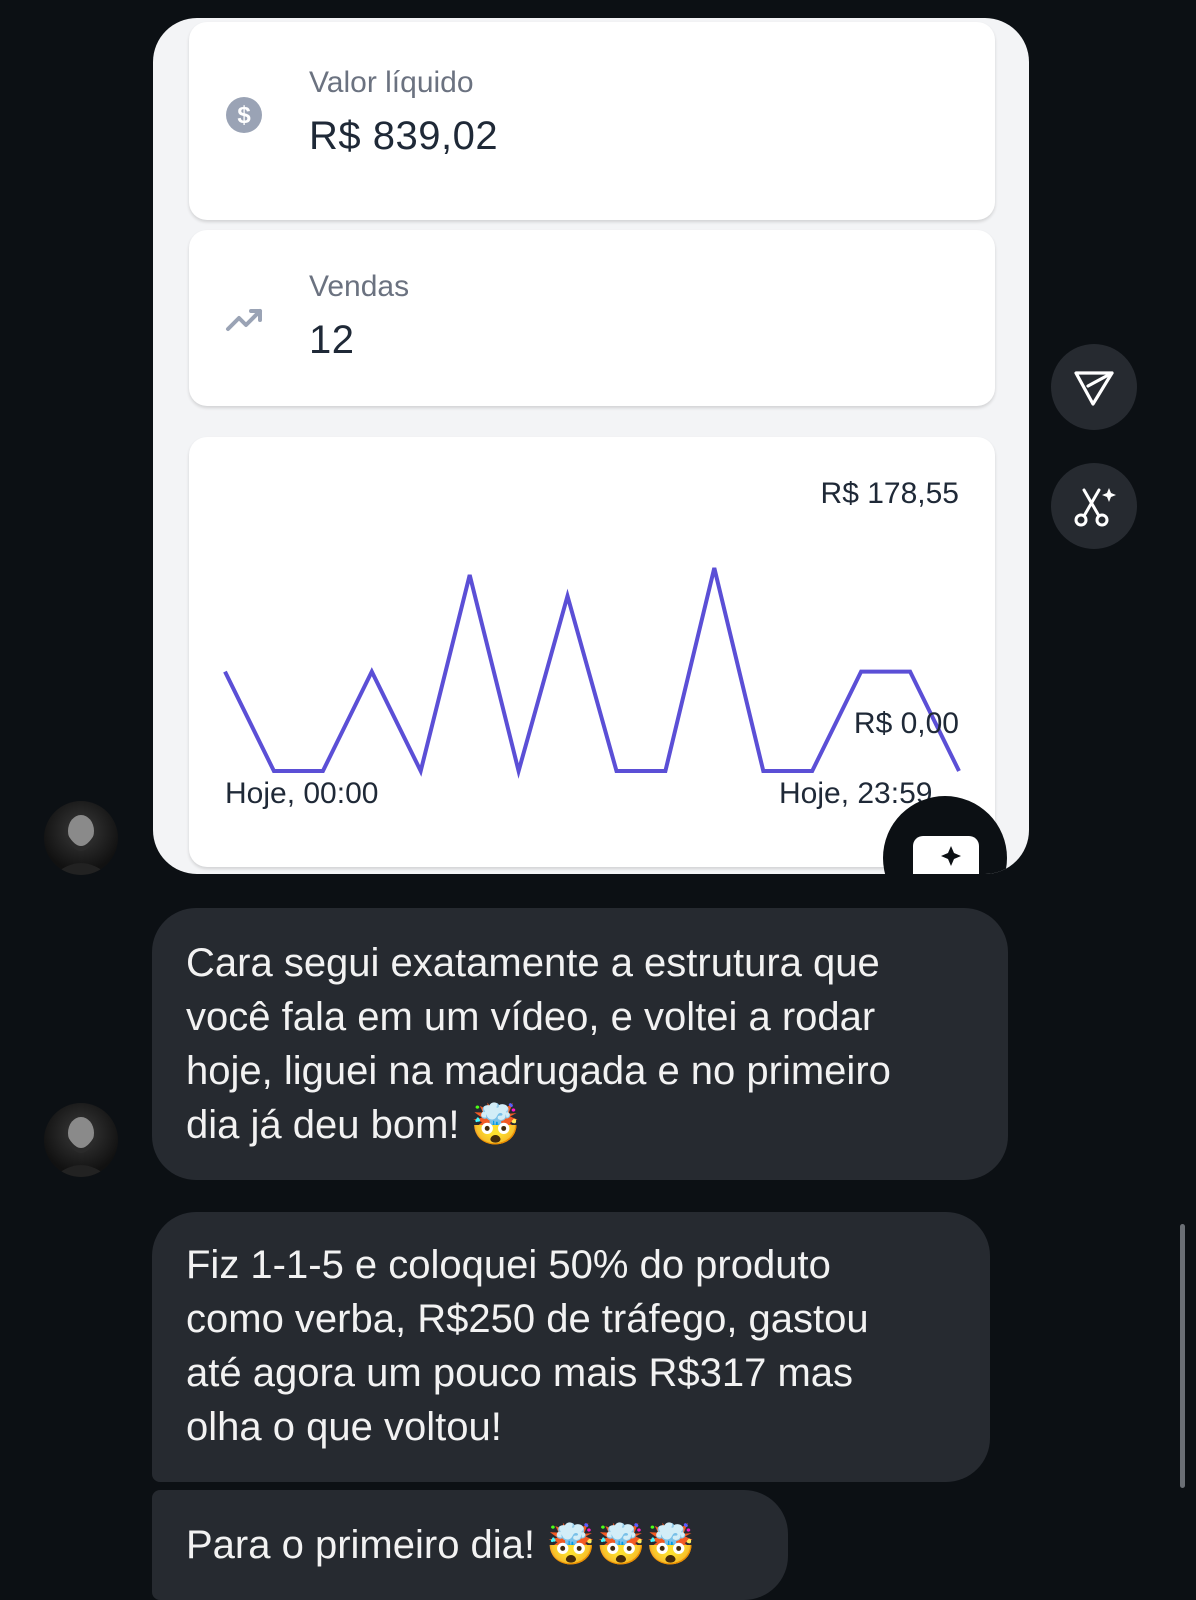  Describe the element at coordinates (592, 318) in the screenshot. I see `sales-card: Vendas 12` at that location.